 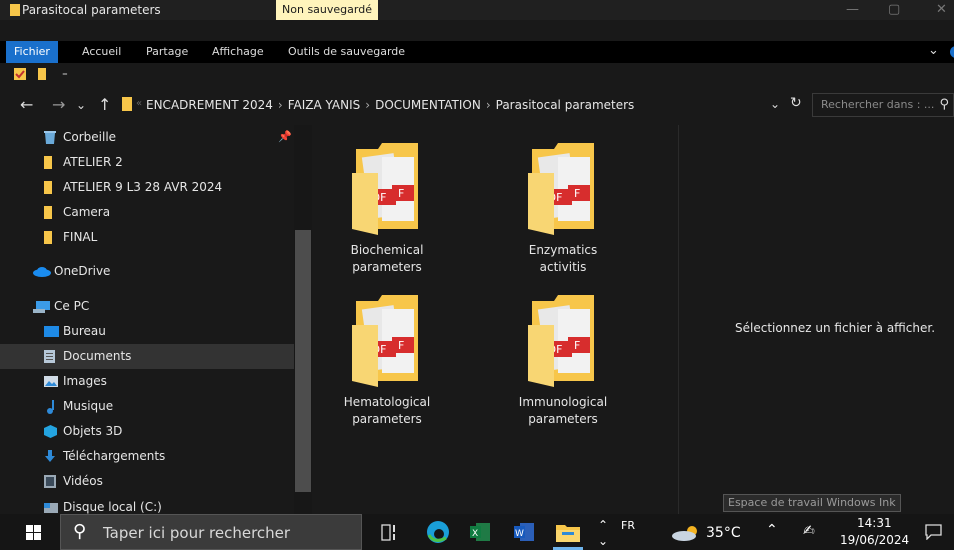 I want to click on 3d-objects-icon, so click(x=50, y=431).